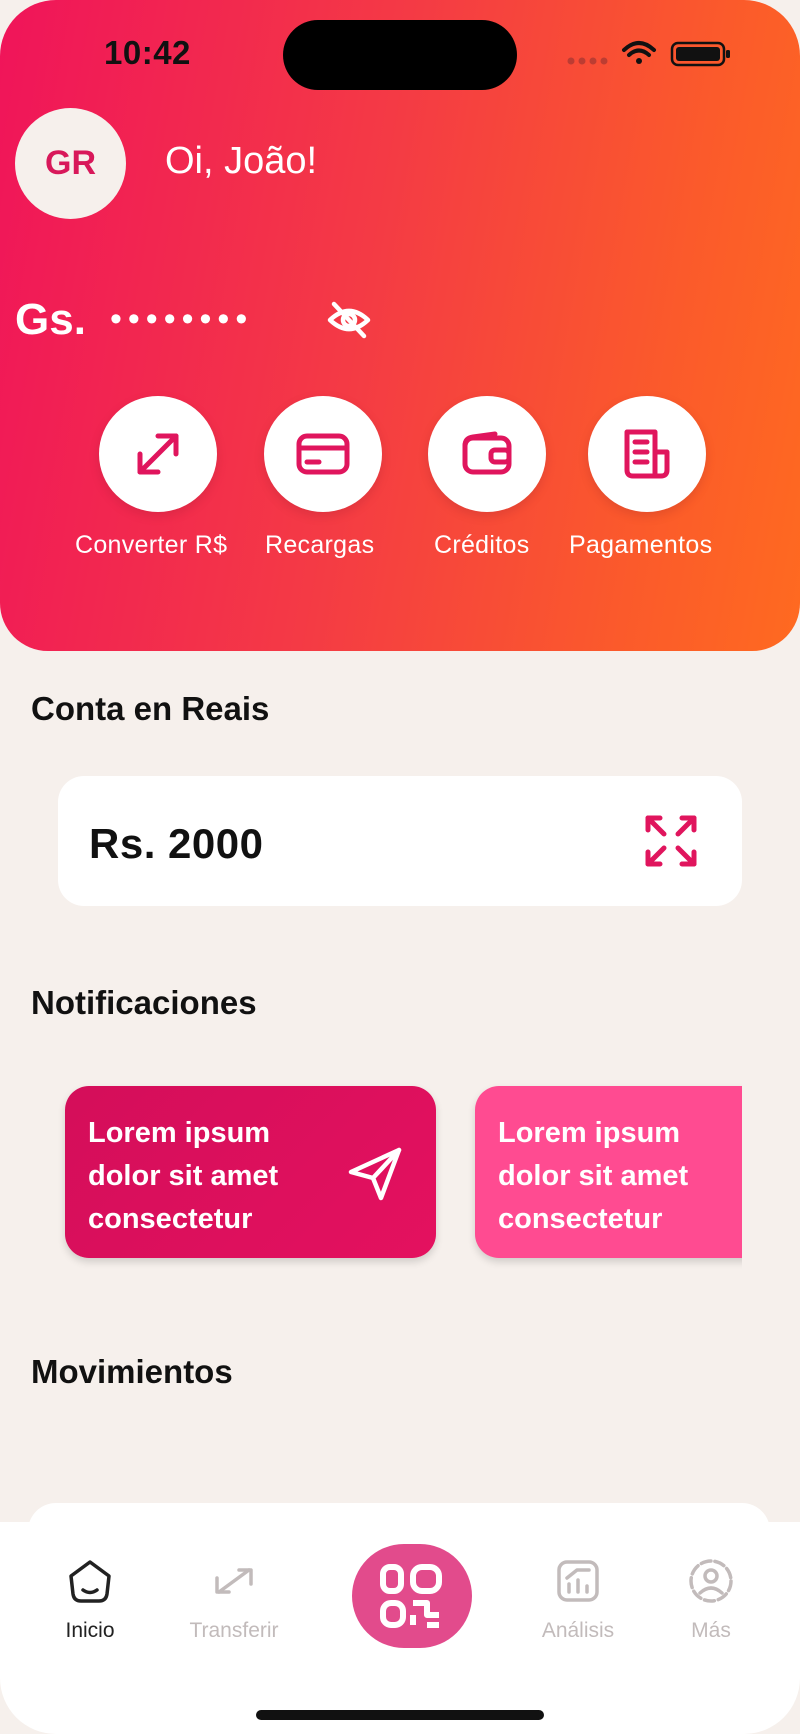 This screenshot has width=800, height=1734. I want to click on reais-balance: Rs. 2000, so click(176, 843).